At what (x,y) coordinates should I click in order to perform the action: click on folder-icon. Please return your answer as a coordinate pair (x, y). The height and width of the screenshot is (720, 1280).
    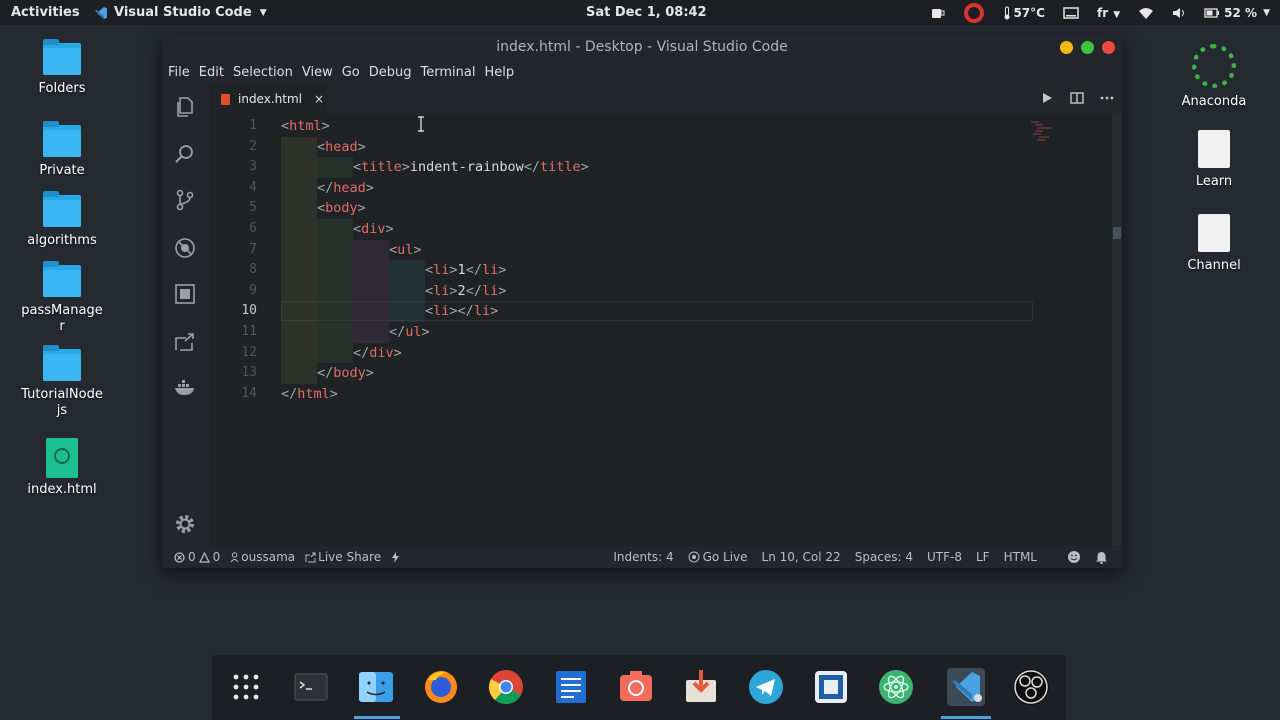
    Looking at the image, I should click on (62, 139).